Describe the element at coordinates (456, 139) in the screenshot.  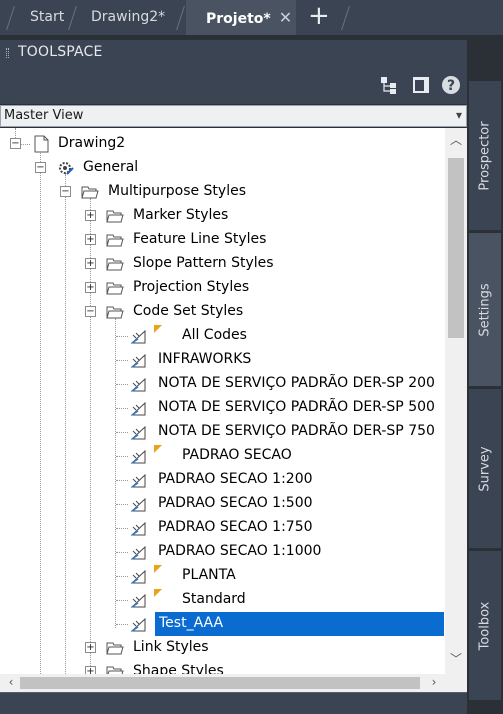
I see `scroll-up-icon: ︿` at that location.